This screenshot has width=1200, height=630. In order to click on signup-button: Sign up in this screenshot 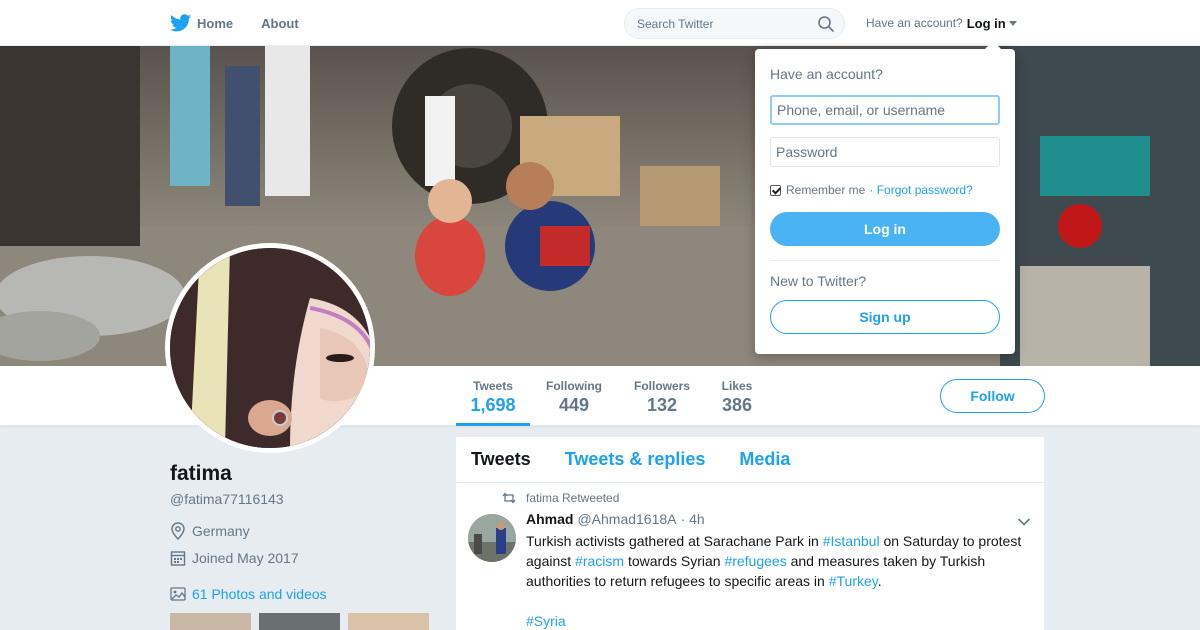, I will do `click(885, 317)`.